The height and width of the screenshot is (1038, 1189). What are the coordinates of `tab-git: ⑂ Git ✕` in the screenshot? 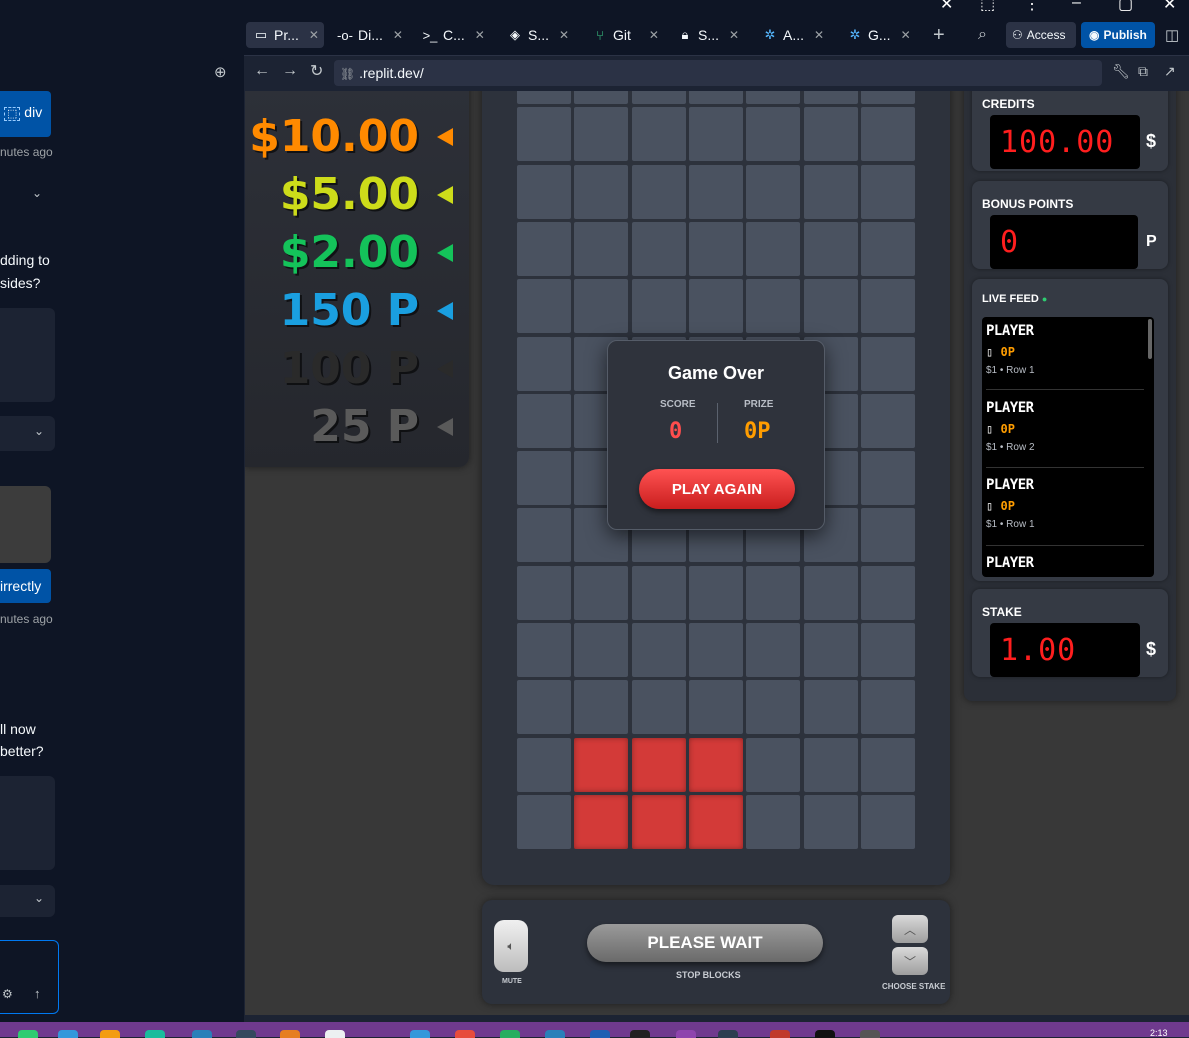 It's located at (625, 35).